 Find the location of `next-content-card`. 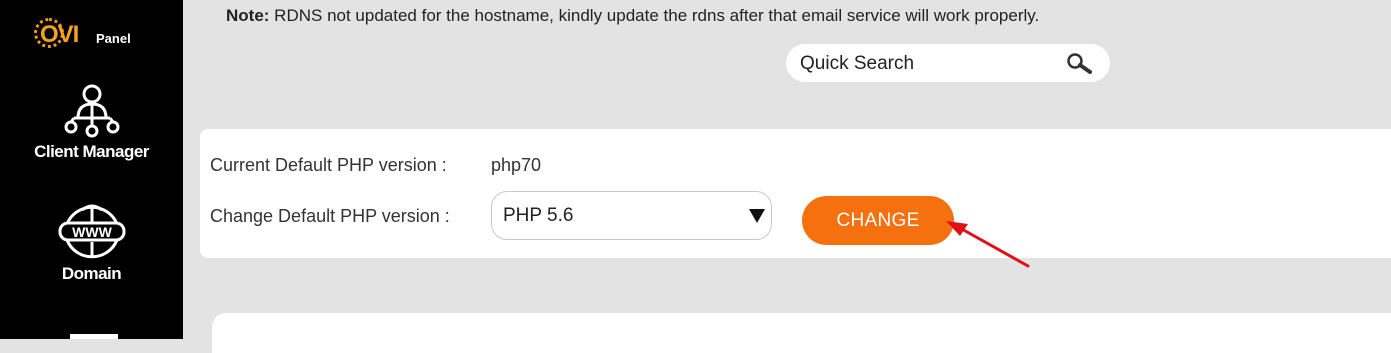

next-content-card is located at coordinates (801, 333).